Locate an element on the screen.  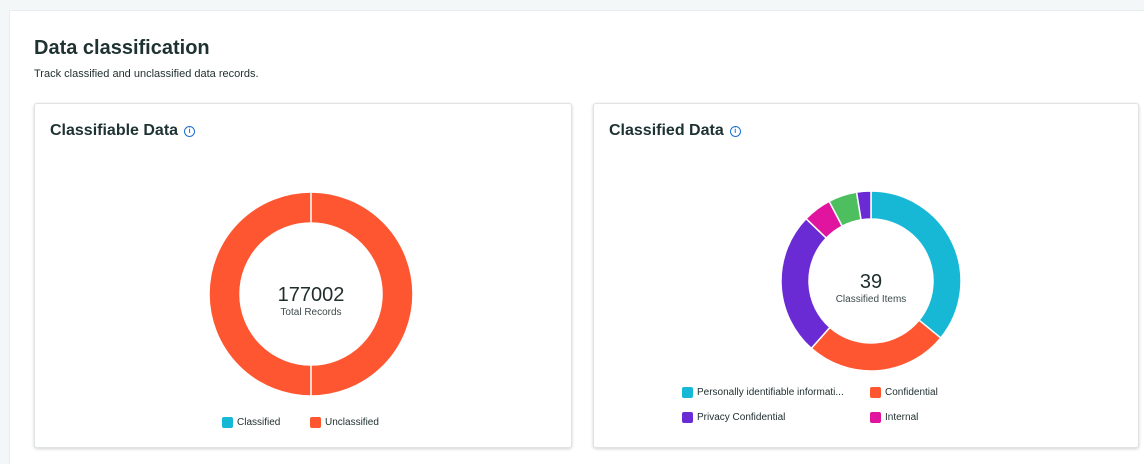
legend-item-confidential: Confidential is located at coordinates (904, 392).